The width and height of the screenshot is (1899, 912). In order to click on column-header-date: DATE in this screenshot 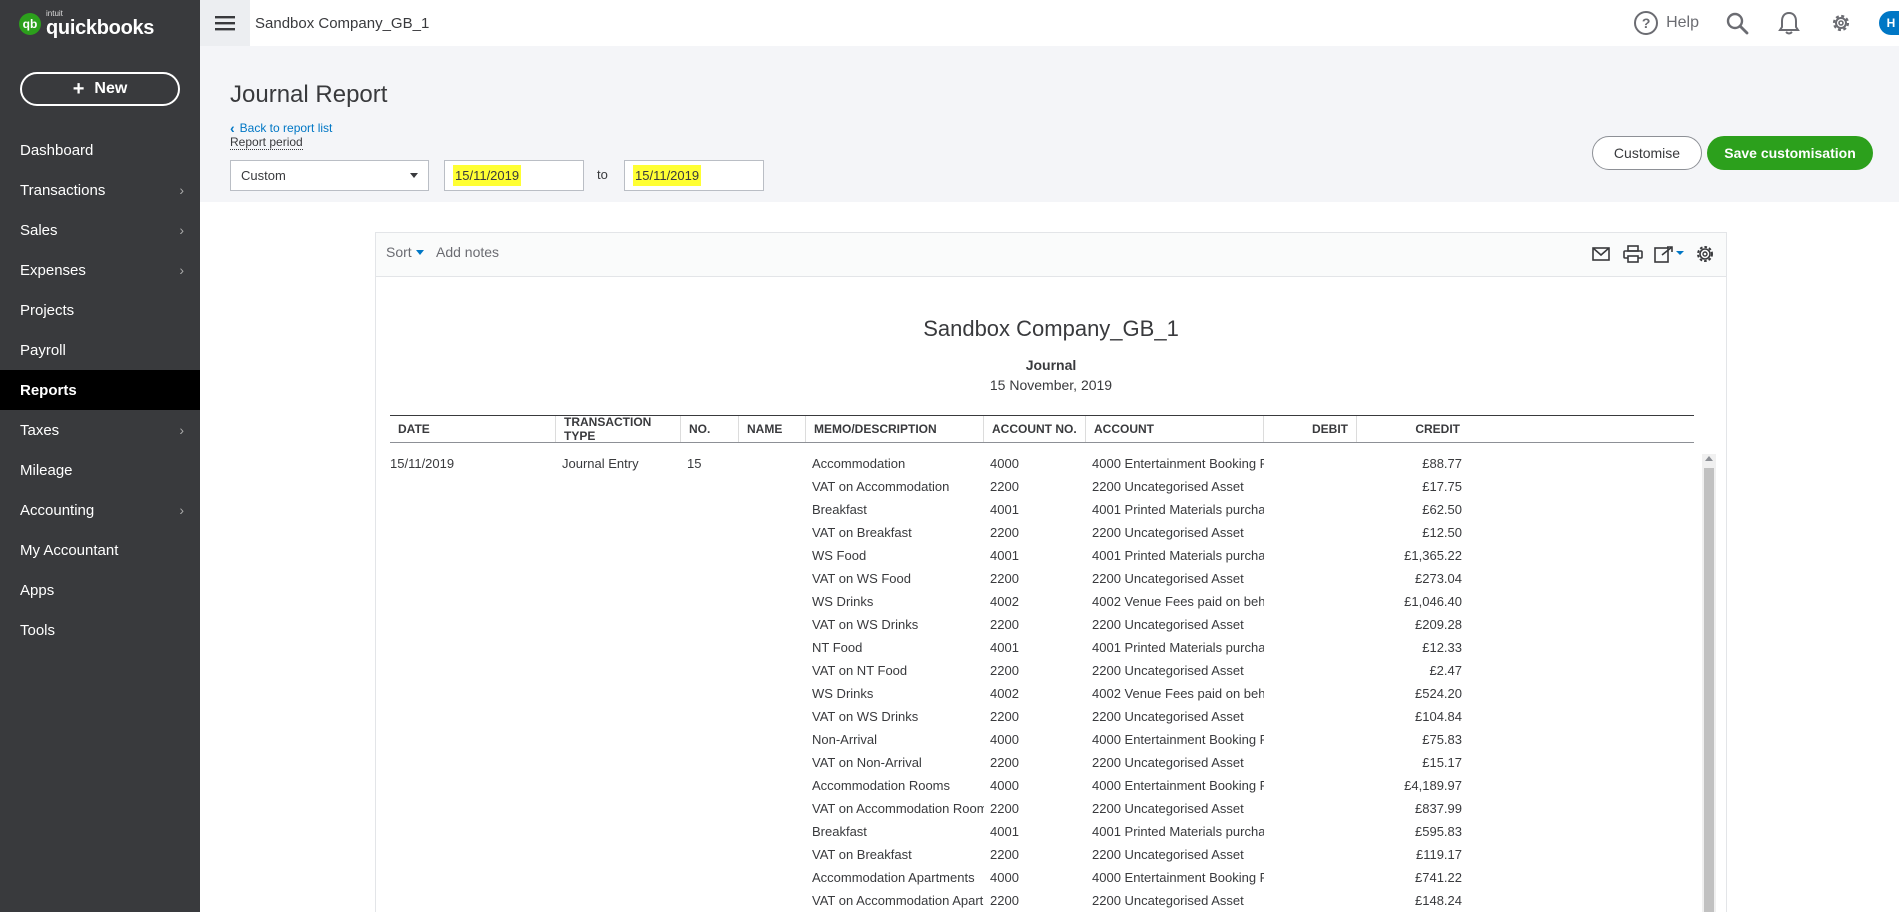, I will do `click(473, 429)`.